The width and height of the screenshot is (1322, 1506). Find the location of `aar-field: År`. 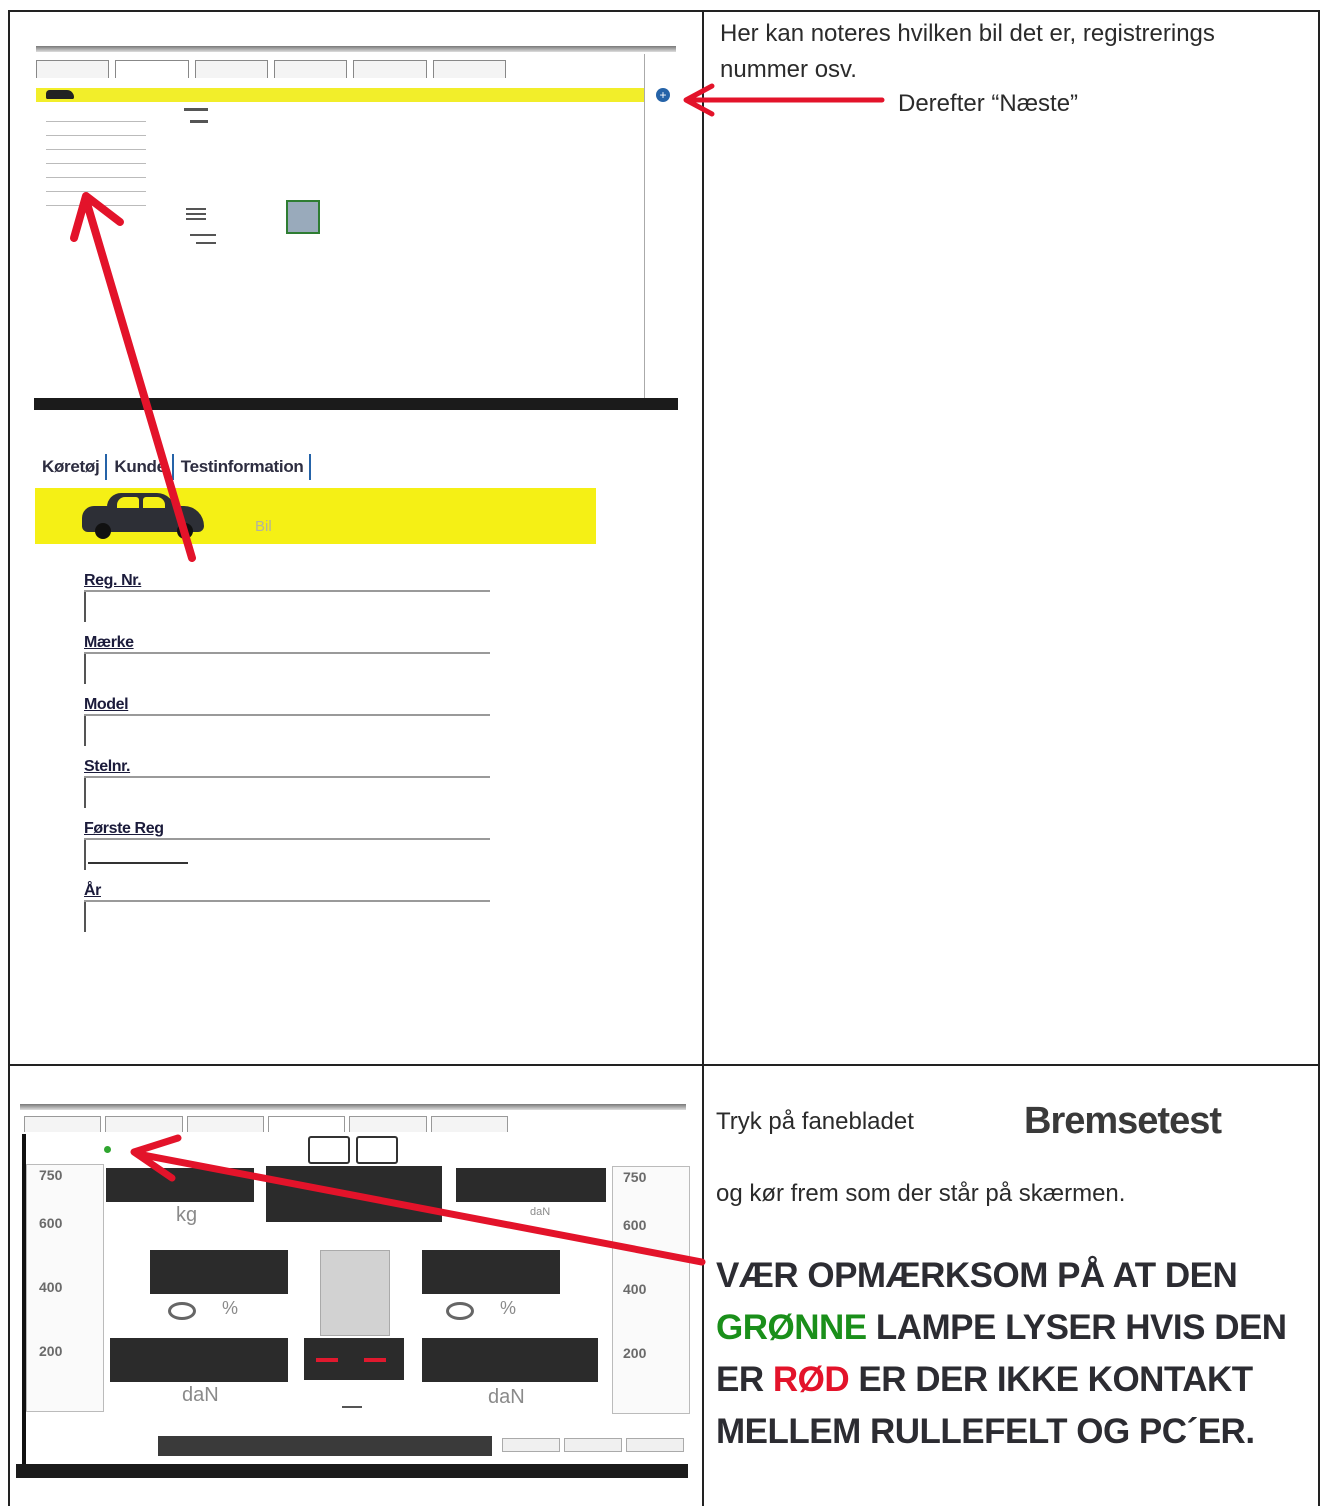

aar-field: År is located at coordinates (288, 907).